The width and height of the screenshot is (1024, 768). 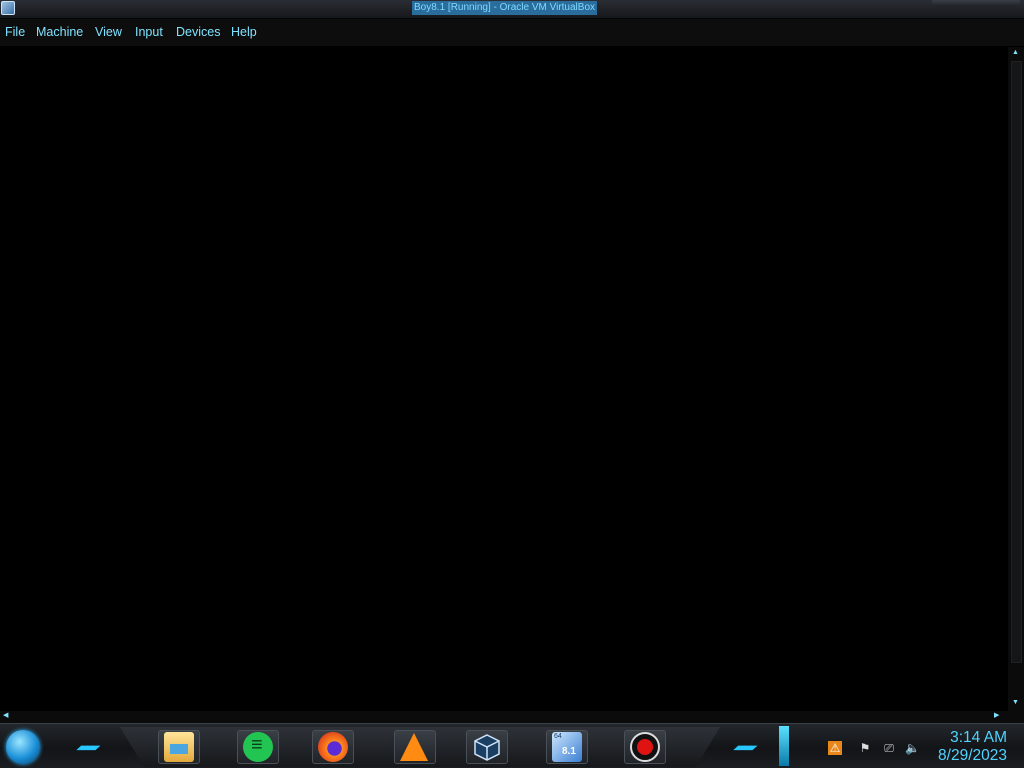 I want to click on window-title-bar: Boy8.1 [Running] - Oracle VM VirtualBox, so click(x=512, y=9).